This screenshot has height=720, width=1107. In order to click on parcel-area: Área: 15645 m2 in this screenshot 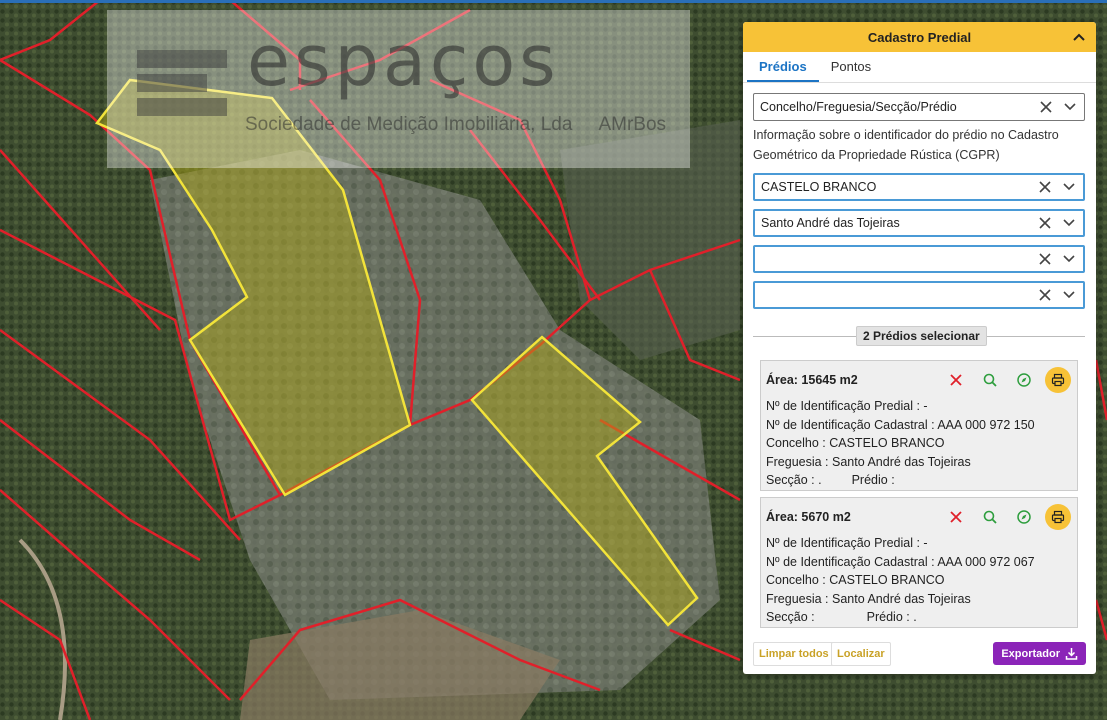, I will do `click(812, 380)`.